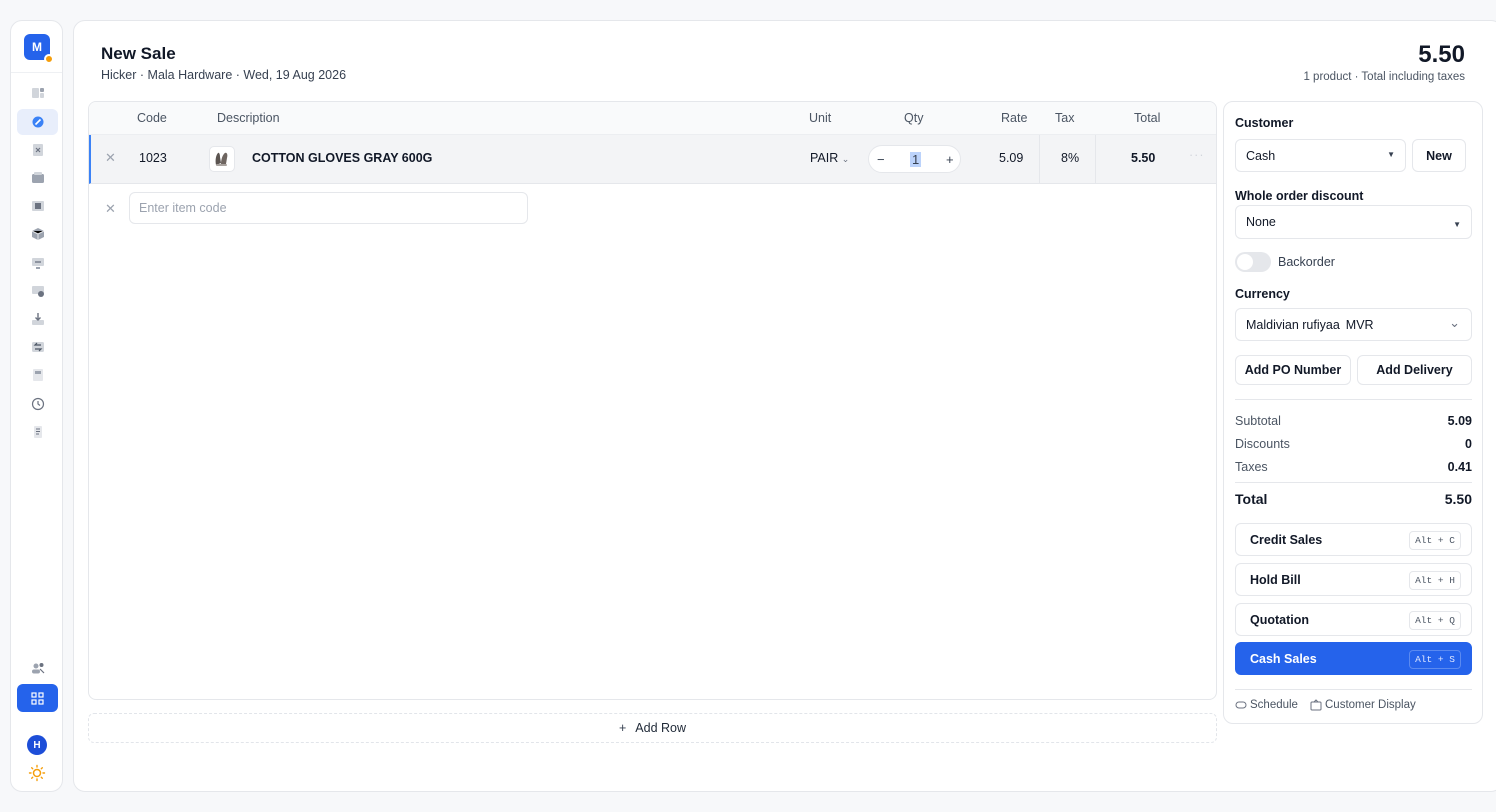  What do you see at coordinates (37, 773) in the screenshot?
I see `sun-icon` at bounding box center [37, 773].